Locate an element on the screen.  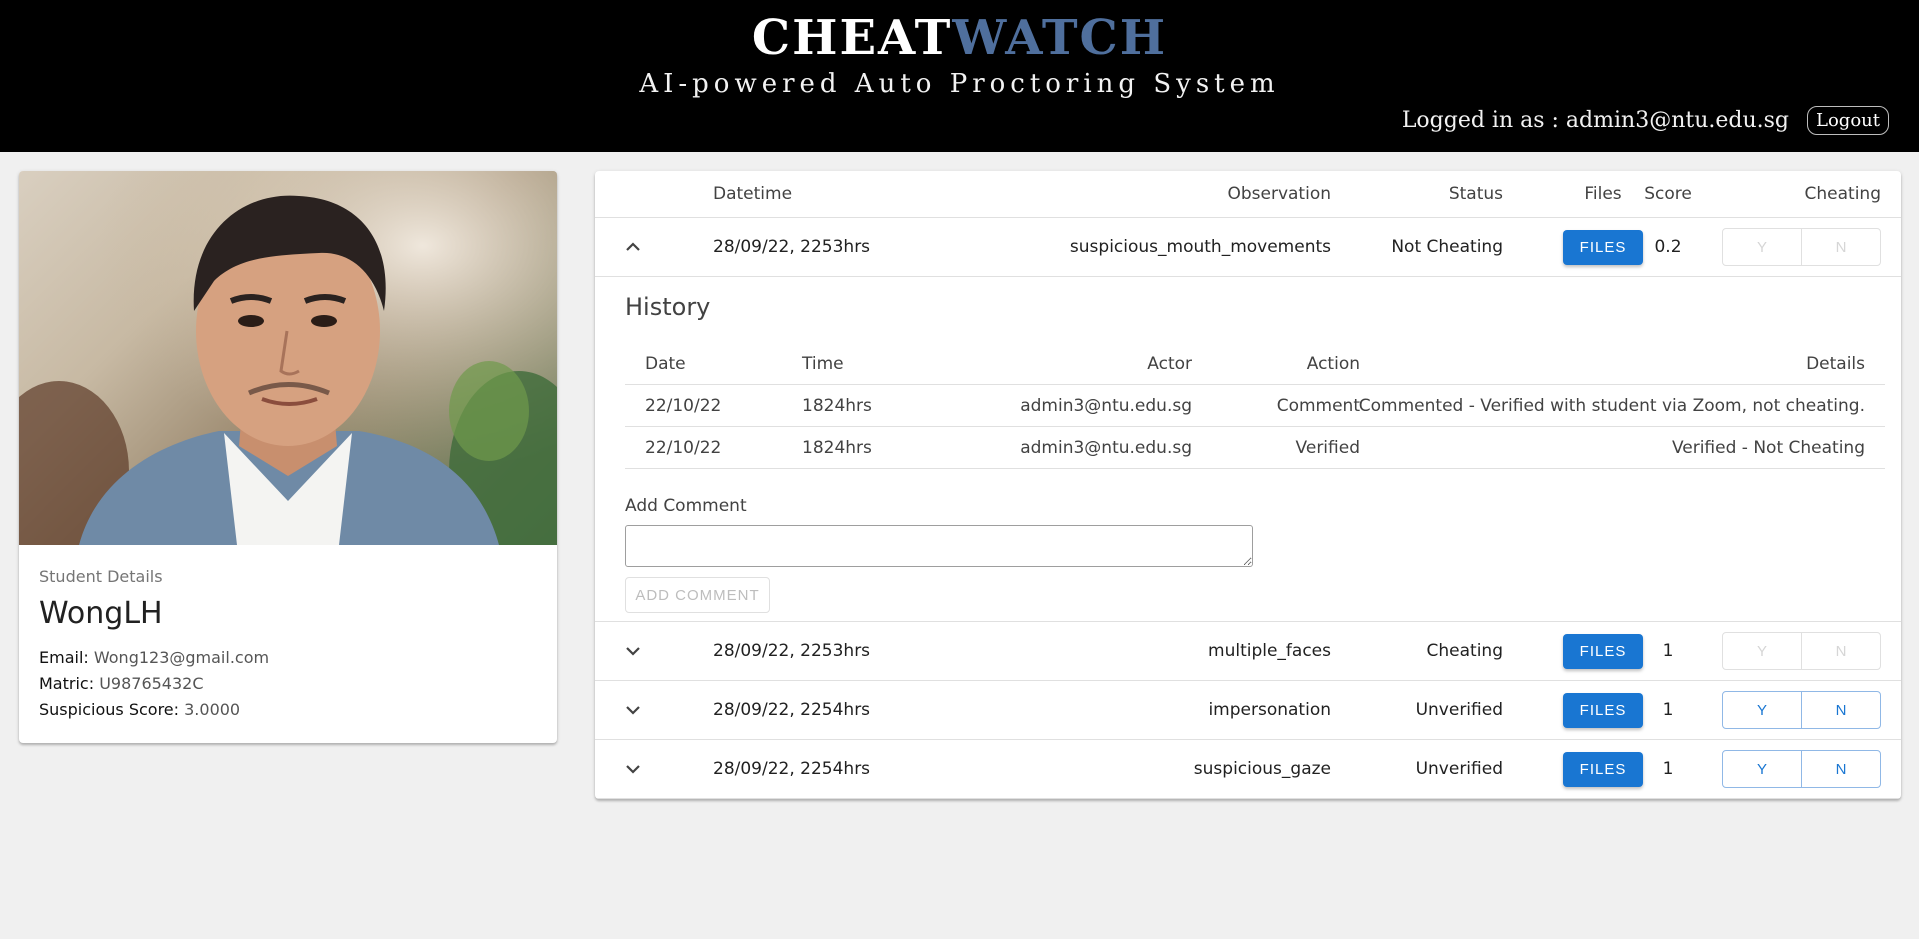
col-cheating: Cheating is located at coordinates (1842, 194).